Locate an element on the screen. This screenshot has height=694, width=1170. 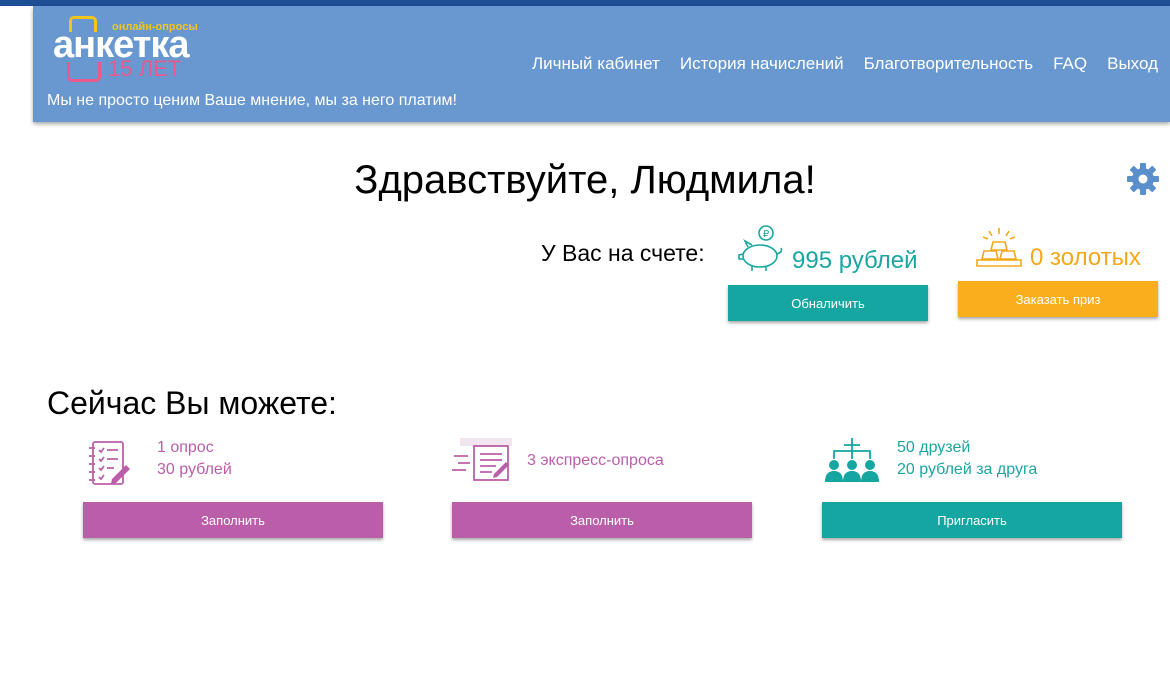
fill-survey-button: Заполнить is located at coordinates (233, 520).